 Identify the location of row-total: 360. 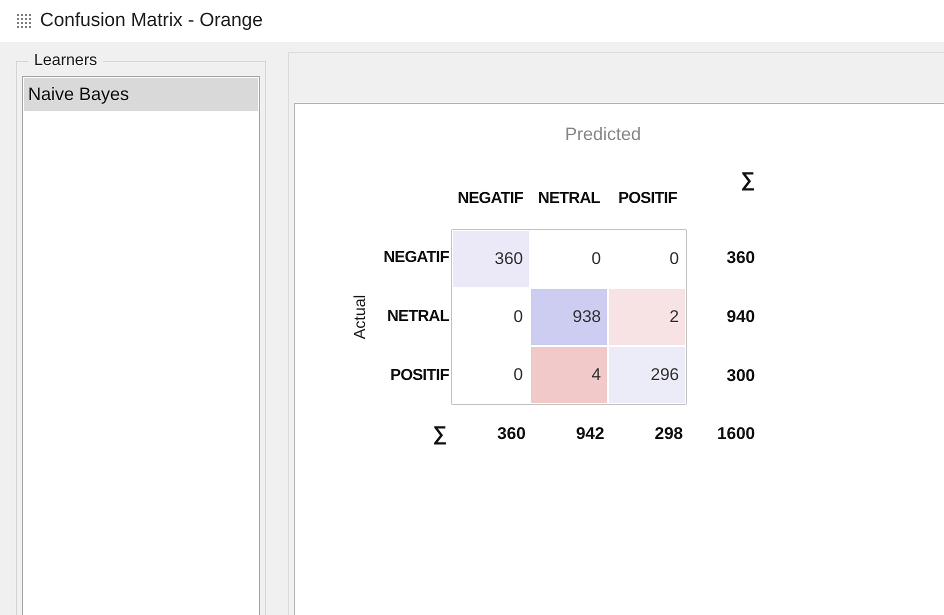
(741, 258).